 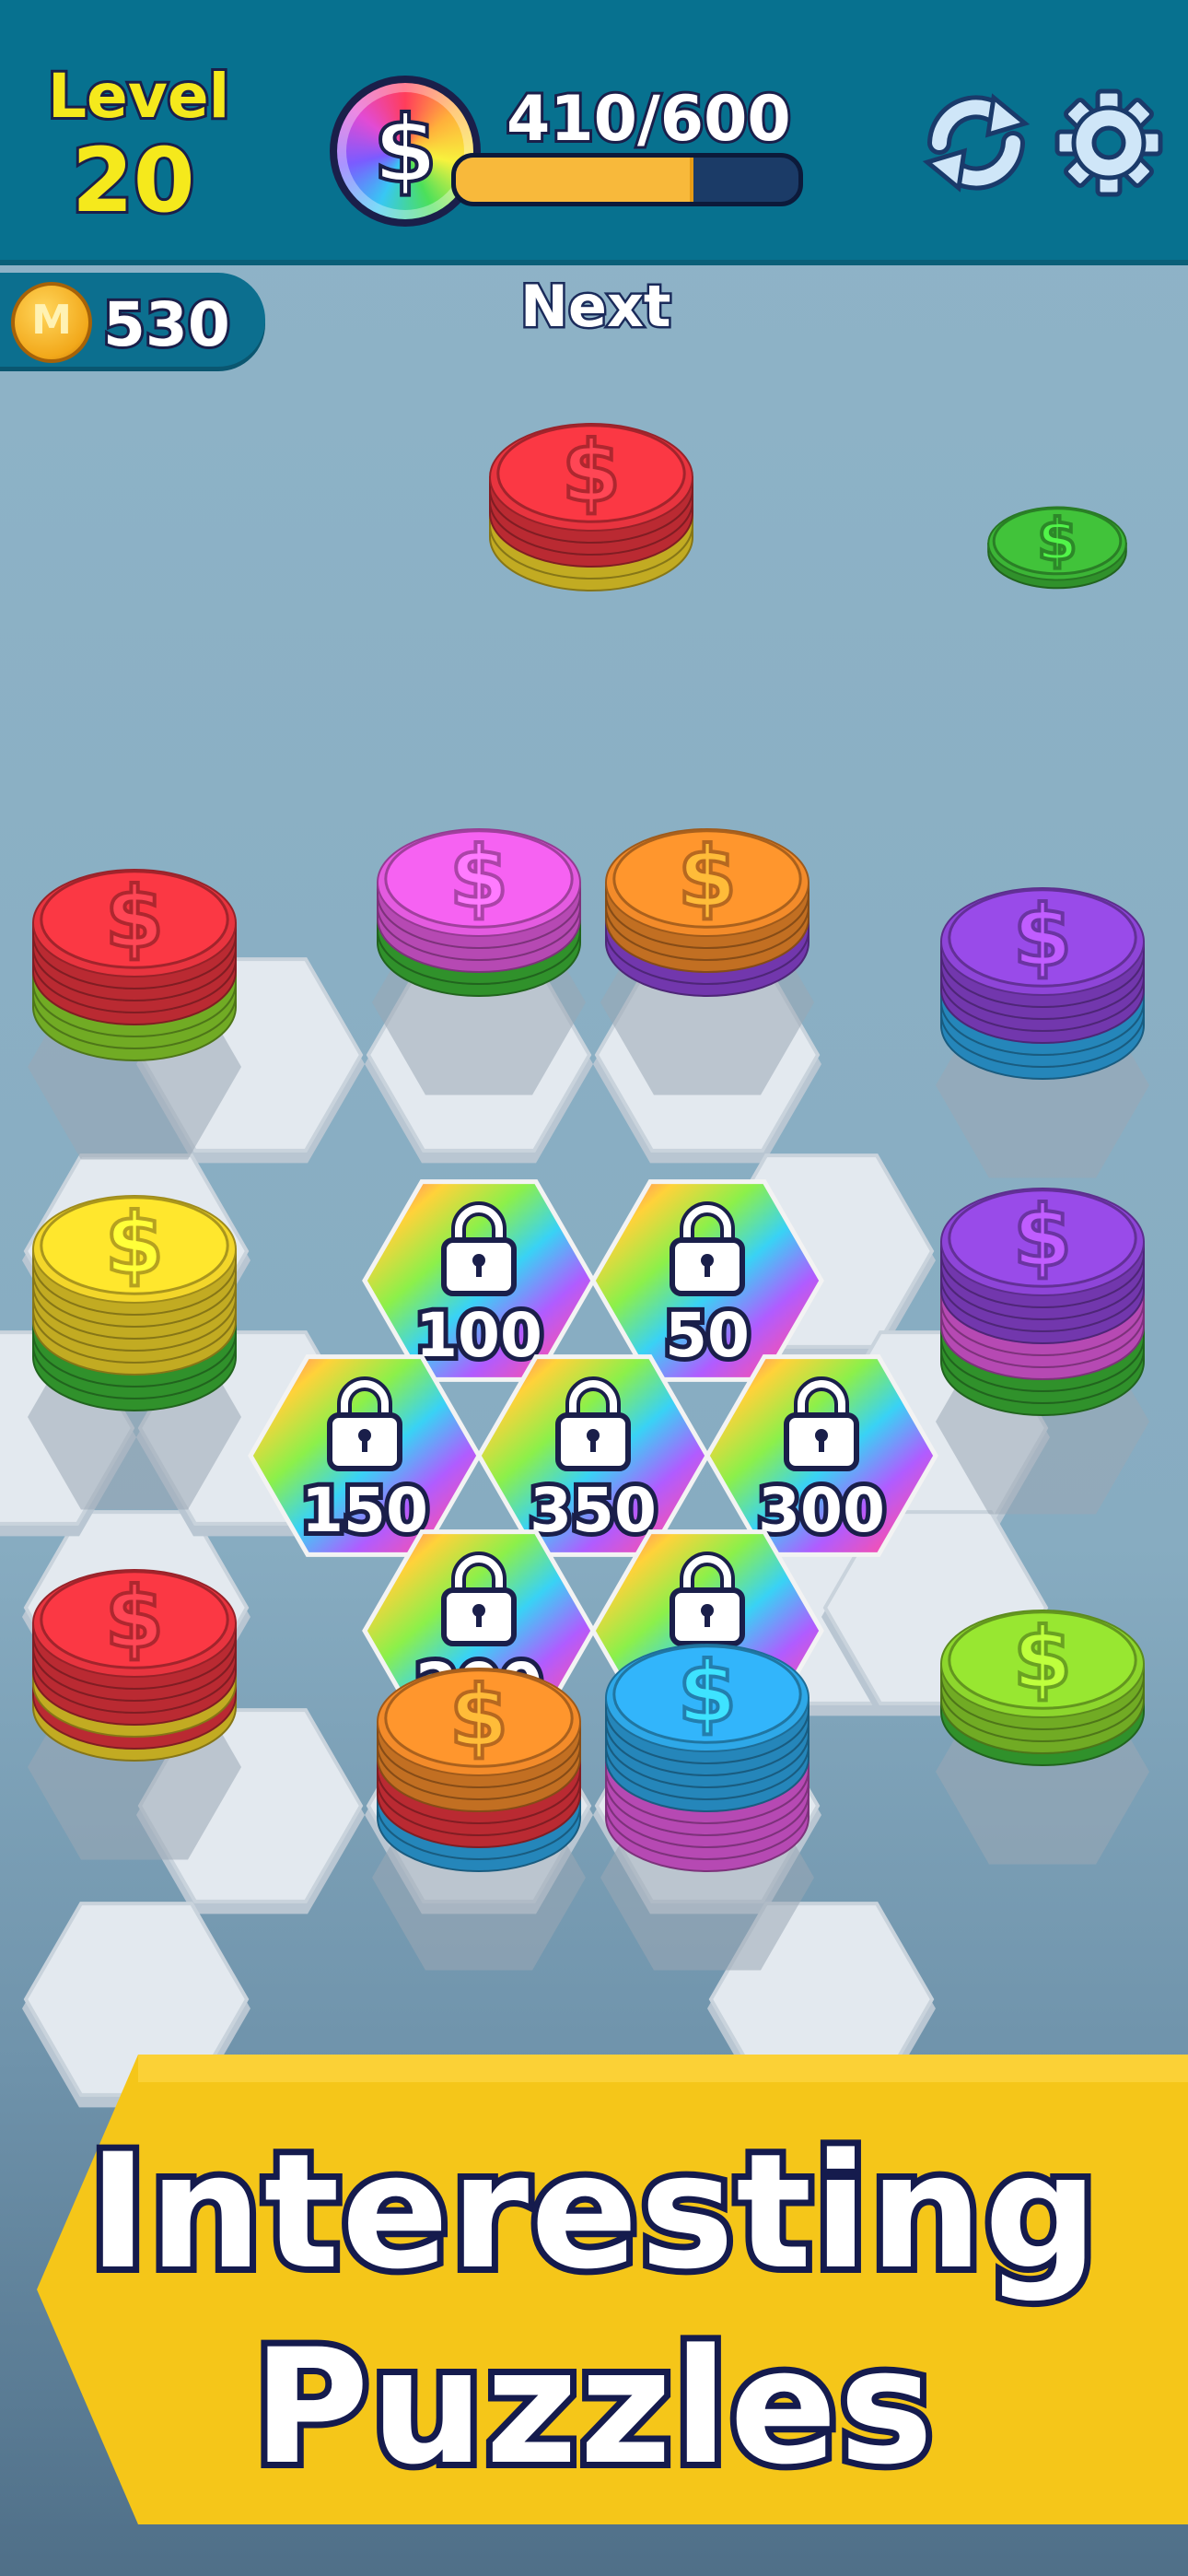 What do you see at coordinates (593, 1455) in the screenshot?
I see `locked-cell: 350` at bounding box center [593, 1455].